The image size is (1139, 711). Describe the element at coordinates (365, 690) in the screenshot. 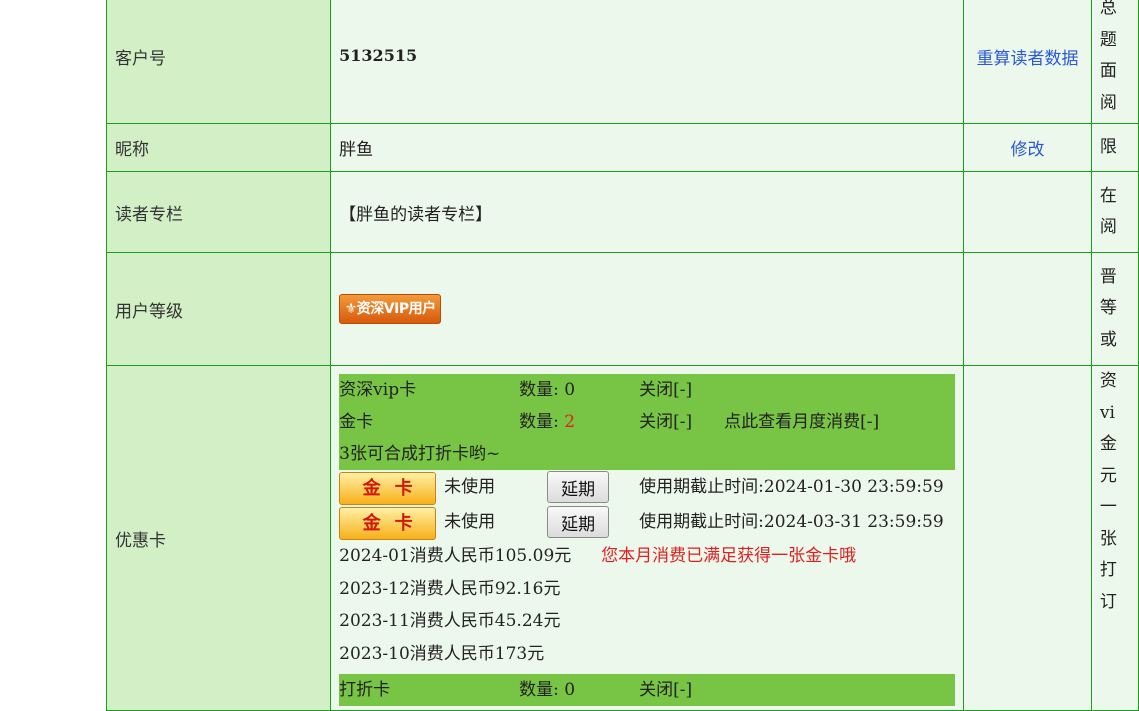

I see `discount-card-name: 打折卡` at that location.